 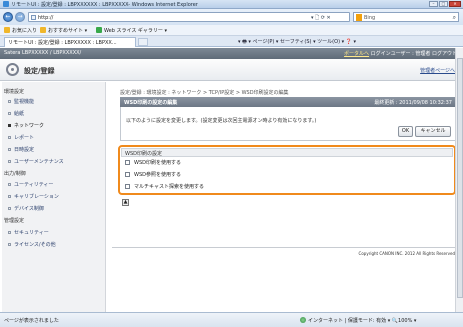 What do you see at coordinates (414, 54) in the screenshot?
I see `logout-text: ログインユーザー : 管理者 ログアウト` at bounding box center [414, 54].